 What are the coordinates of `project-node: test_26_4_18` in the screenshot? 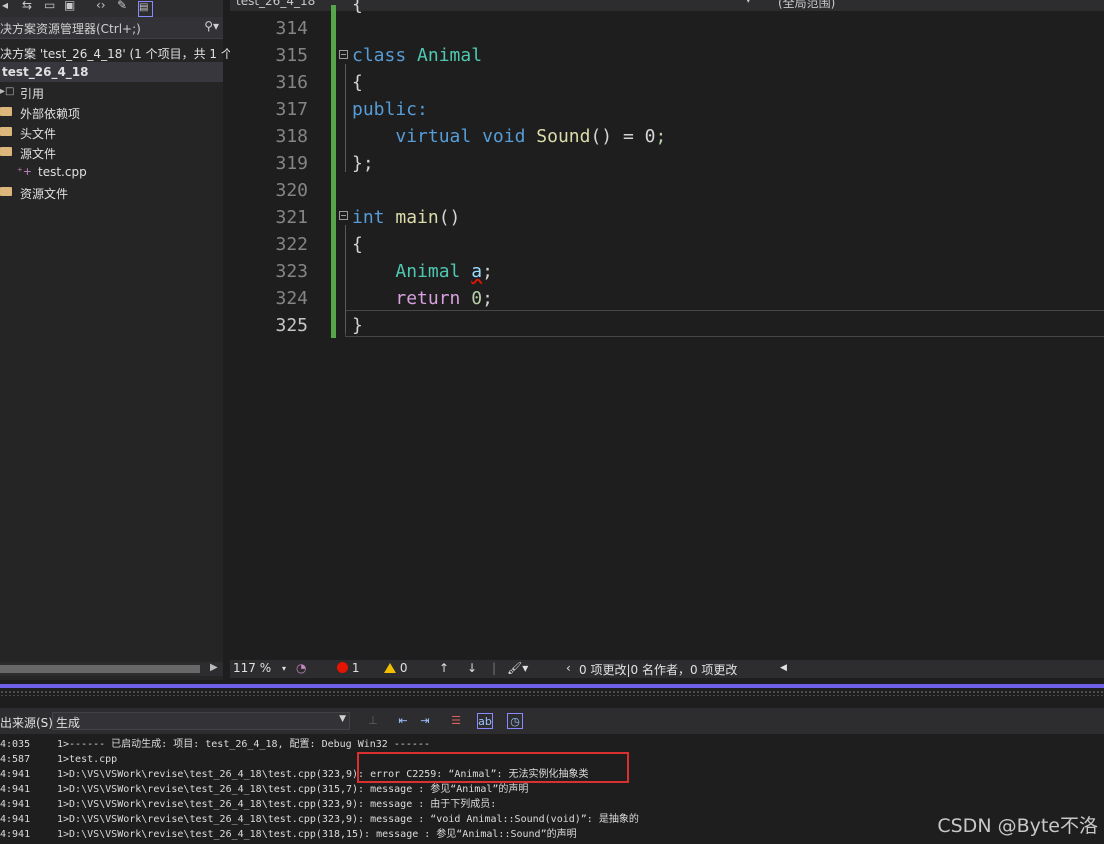 It's located at (111, 72).